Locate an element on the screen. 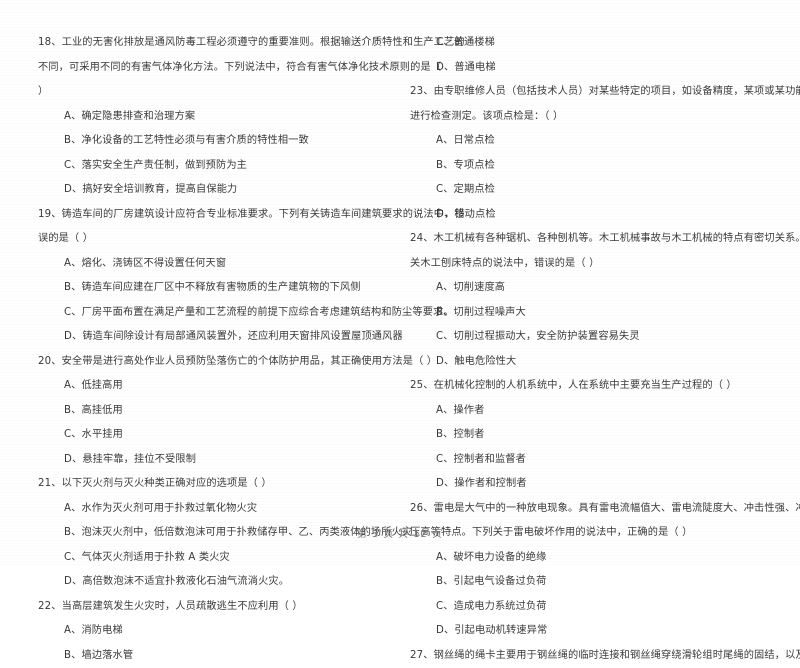 The image size is (800, 668). answer-option: C、厂房平面布置在满足产量和工艺流程的前提下应综合考虑建筑结构和防尘等要求。 is located at coordinates (215, 313).